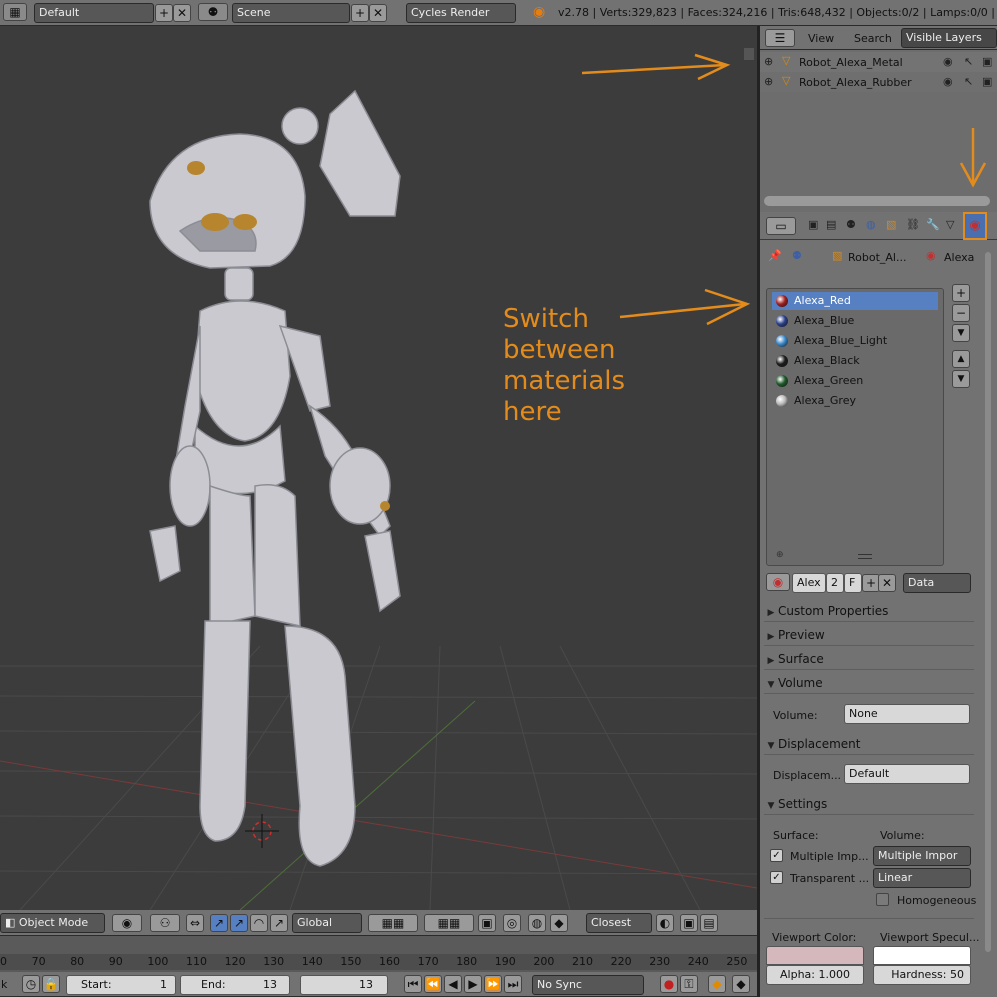  Describe the element at coordinates (741, 984) in the screenshot. I see `keyframe-insert-icon: ◆` at that location.